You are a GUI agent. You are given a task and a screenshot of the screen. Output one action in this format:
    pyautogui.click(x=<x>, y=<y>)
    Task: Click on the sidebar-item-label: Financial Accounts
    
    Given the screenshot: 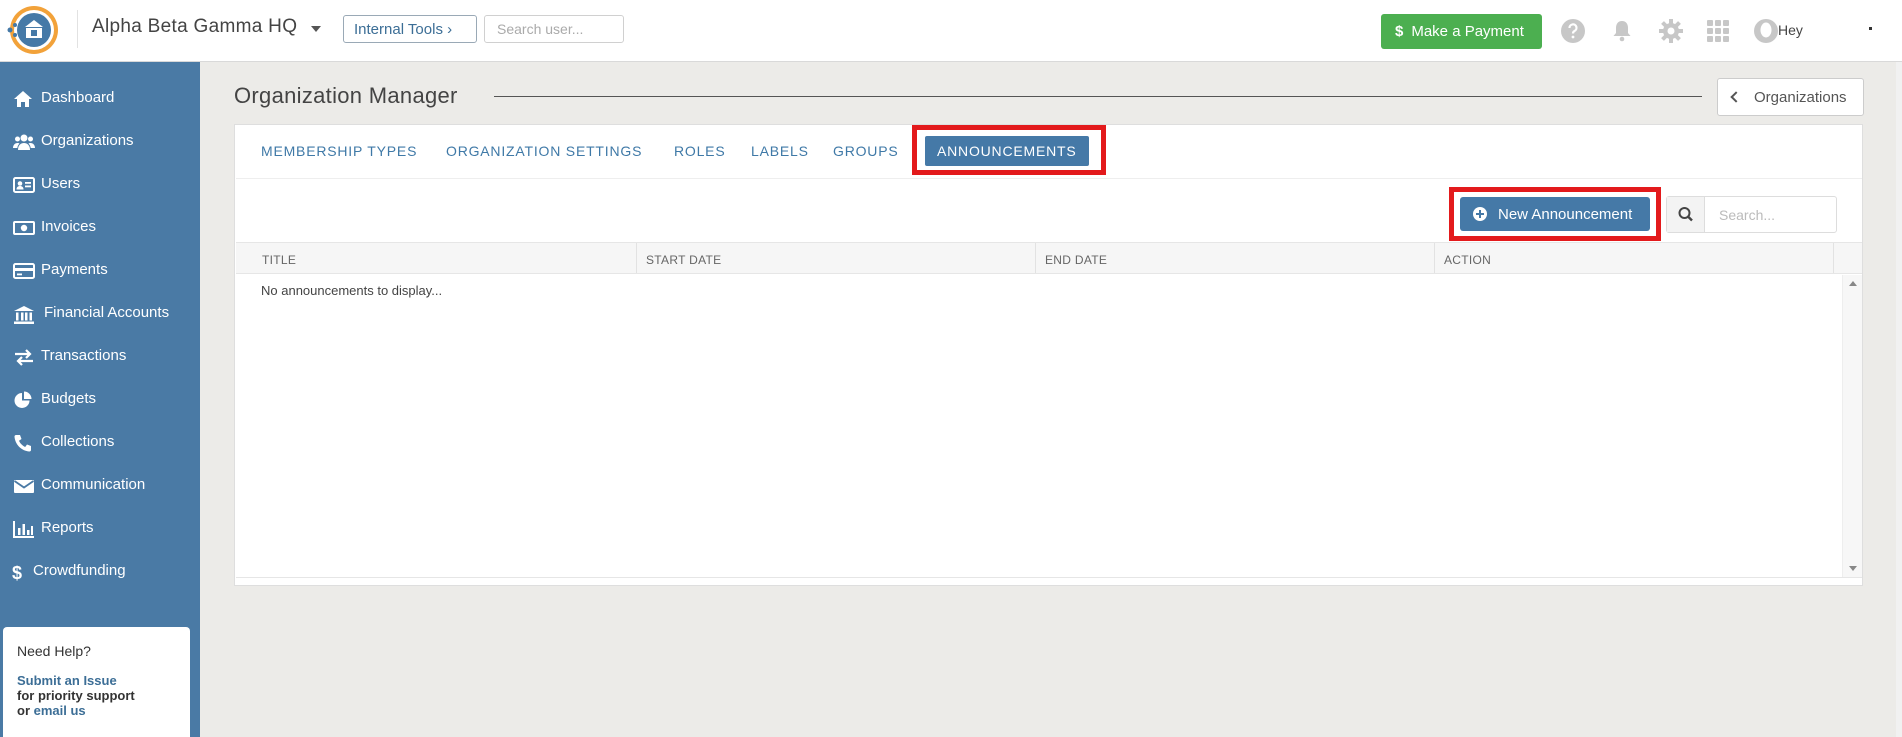 What is the action you would take?
    pyautogui.click(x=107, y=312)
    